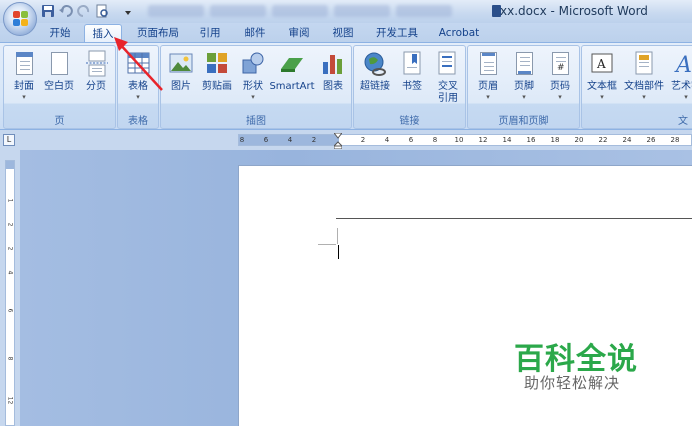  Describe the element at coordinates (253, 80) in the screenshot. I see `shapes-button: 形状 ▾` at that location.